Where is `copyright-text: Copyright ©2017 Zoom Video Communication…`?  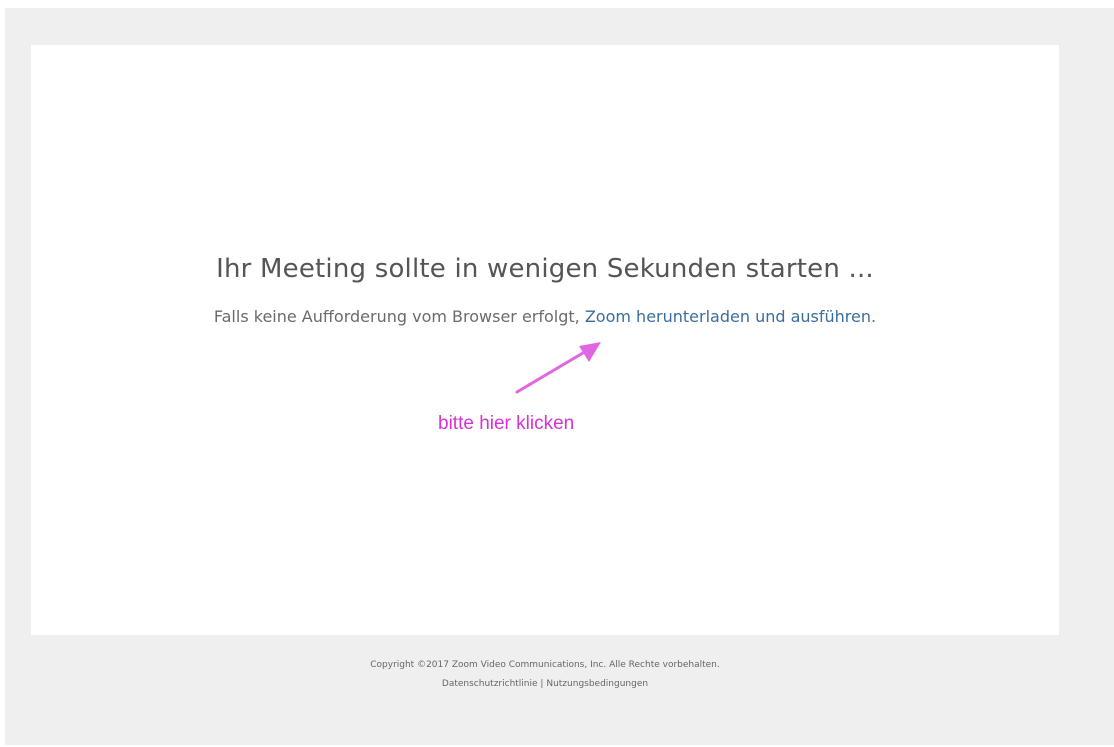
copyright-text: Copyright ©2017 Zoom Video Communication… is located at coordinates (545, 665).